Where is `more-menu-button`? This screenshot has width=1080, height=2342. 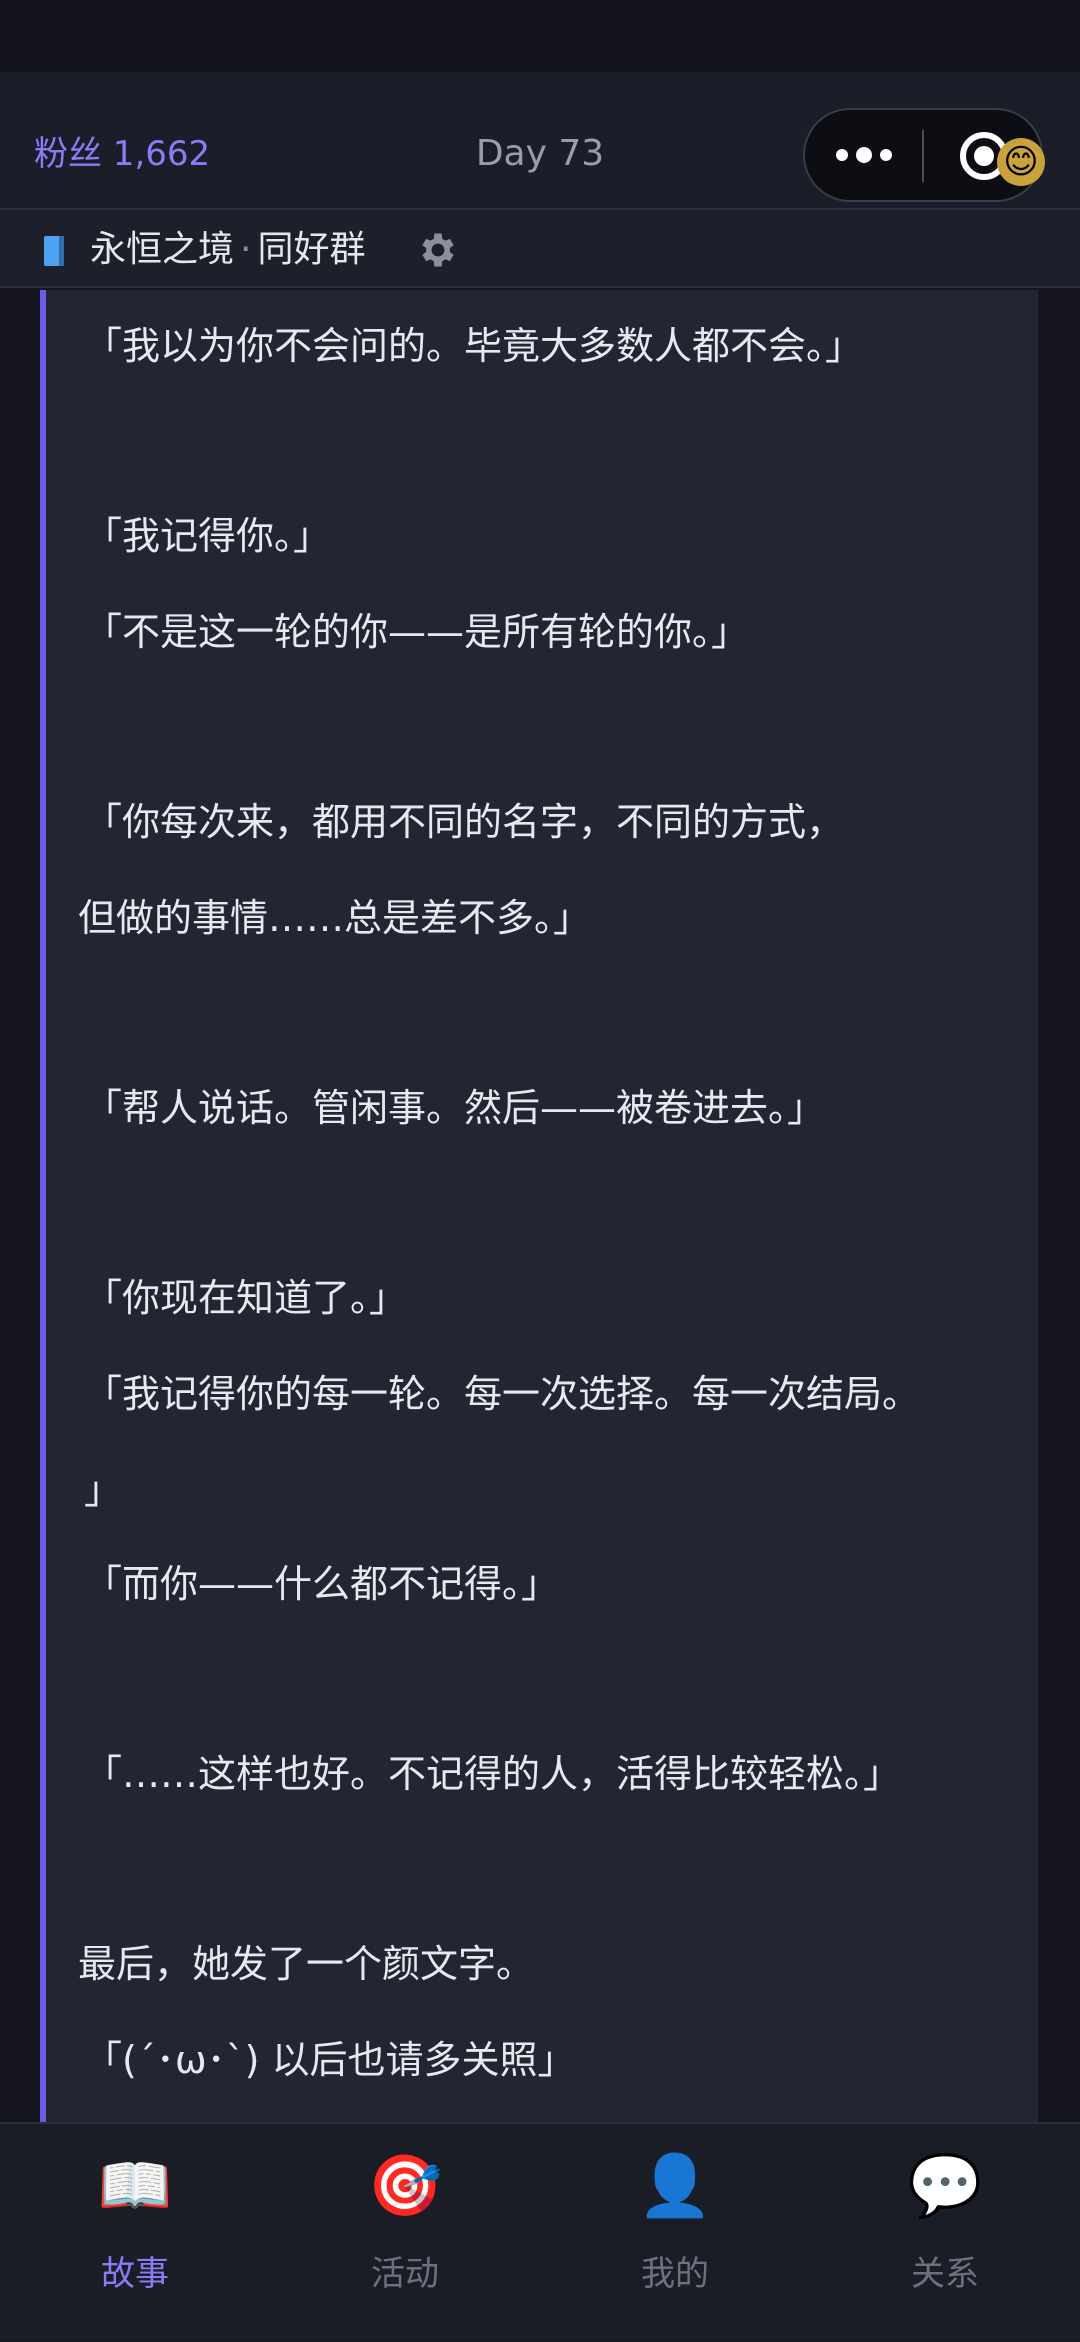
more-menu-button is located at coordinates (864, 155).